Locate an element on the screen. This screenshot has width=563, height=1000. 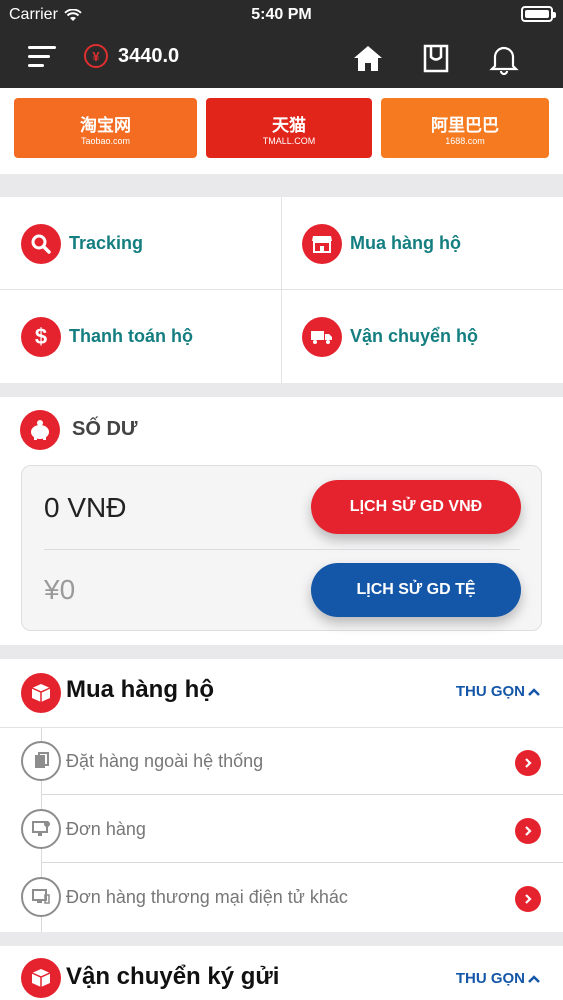
transport-collapse-button: THU GỌN is located at coordinates (498, 978).